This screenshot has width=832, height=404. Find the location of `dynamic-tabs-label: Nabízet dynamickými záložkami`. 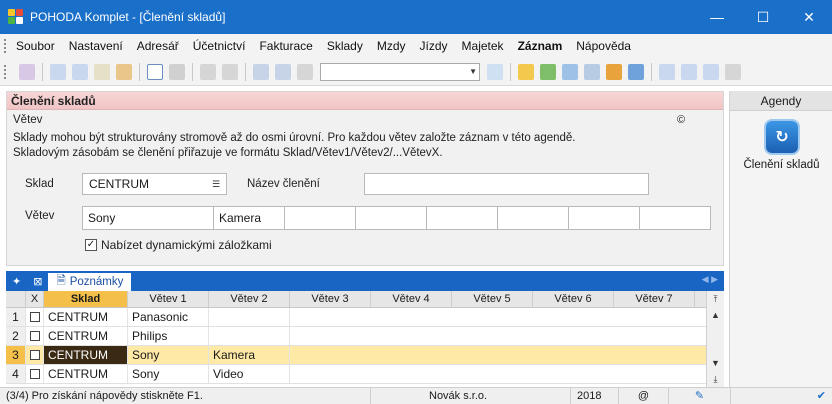

dynamic-tabs-label: Nabízet dynamickými záložkami is located at coordinates (186, 245).